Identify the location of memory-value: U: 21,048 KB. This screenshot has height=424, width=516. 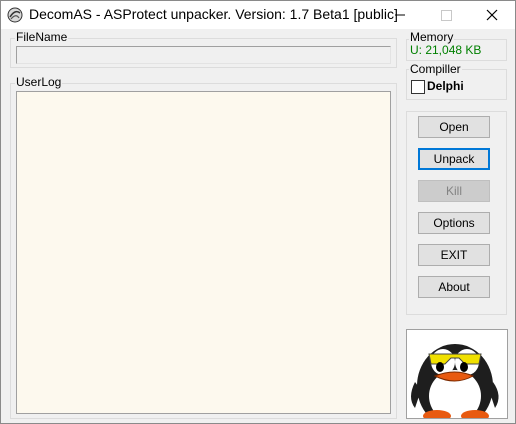
(446, 50).